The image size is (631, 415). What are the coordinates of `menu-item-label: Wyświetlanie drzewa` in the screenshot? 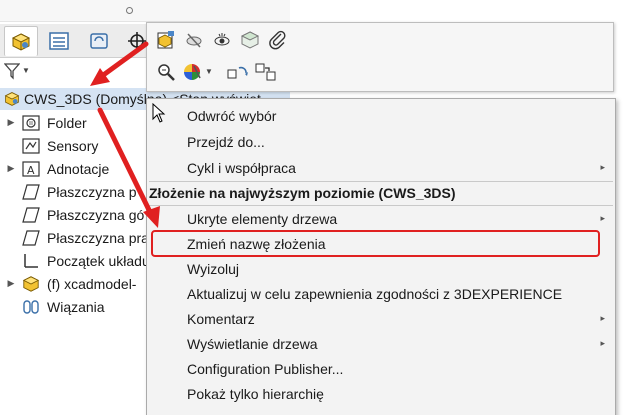 It's located at (252, 343).